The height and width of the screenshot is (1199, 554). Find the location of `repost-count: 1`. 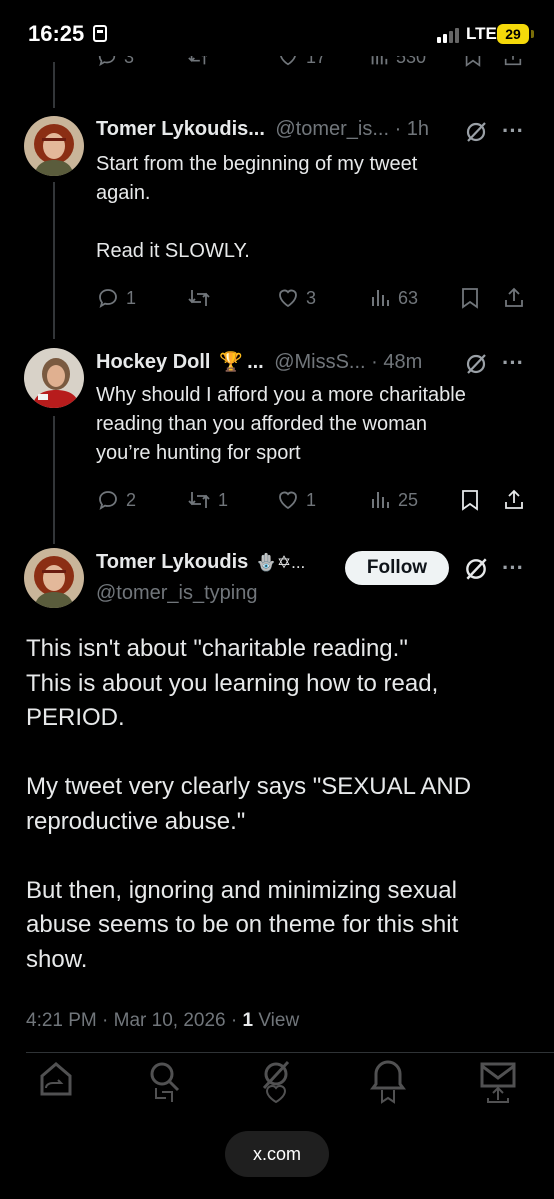

repost-count: 1 is located at coordinates (223, 499).